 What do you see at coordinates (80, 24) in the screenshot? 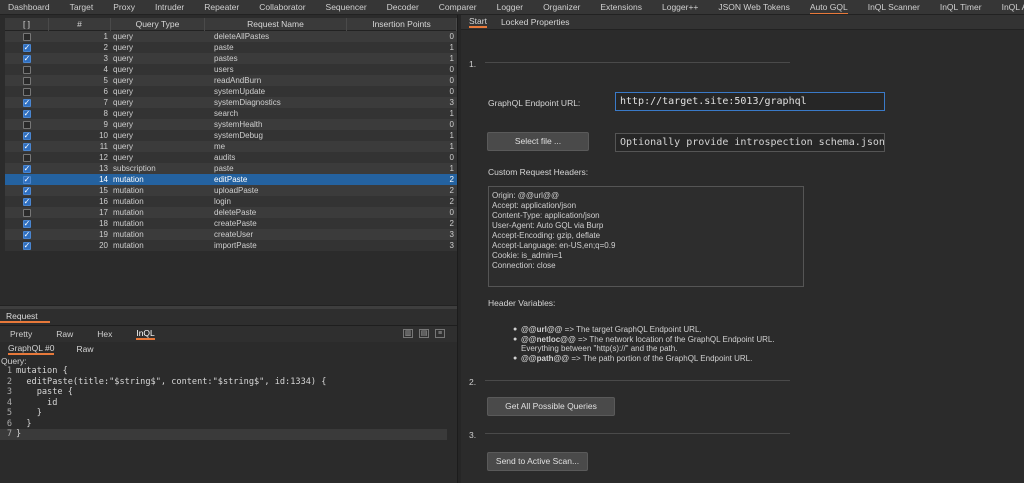
I see `header-number: #` at bounding box center [80, 24].